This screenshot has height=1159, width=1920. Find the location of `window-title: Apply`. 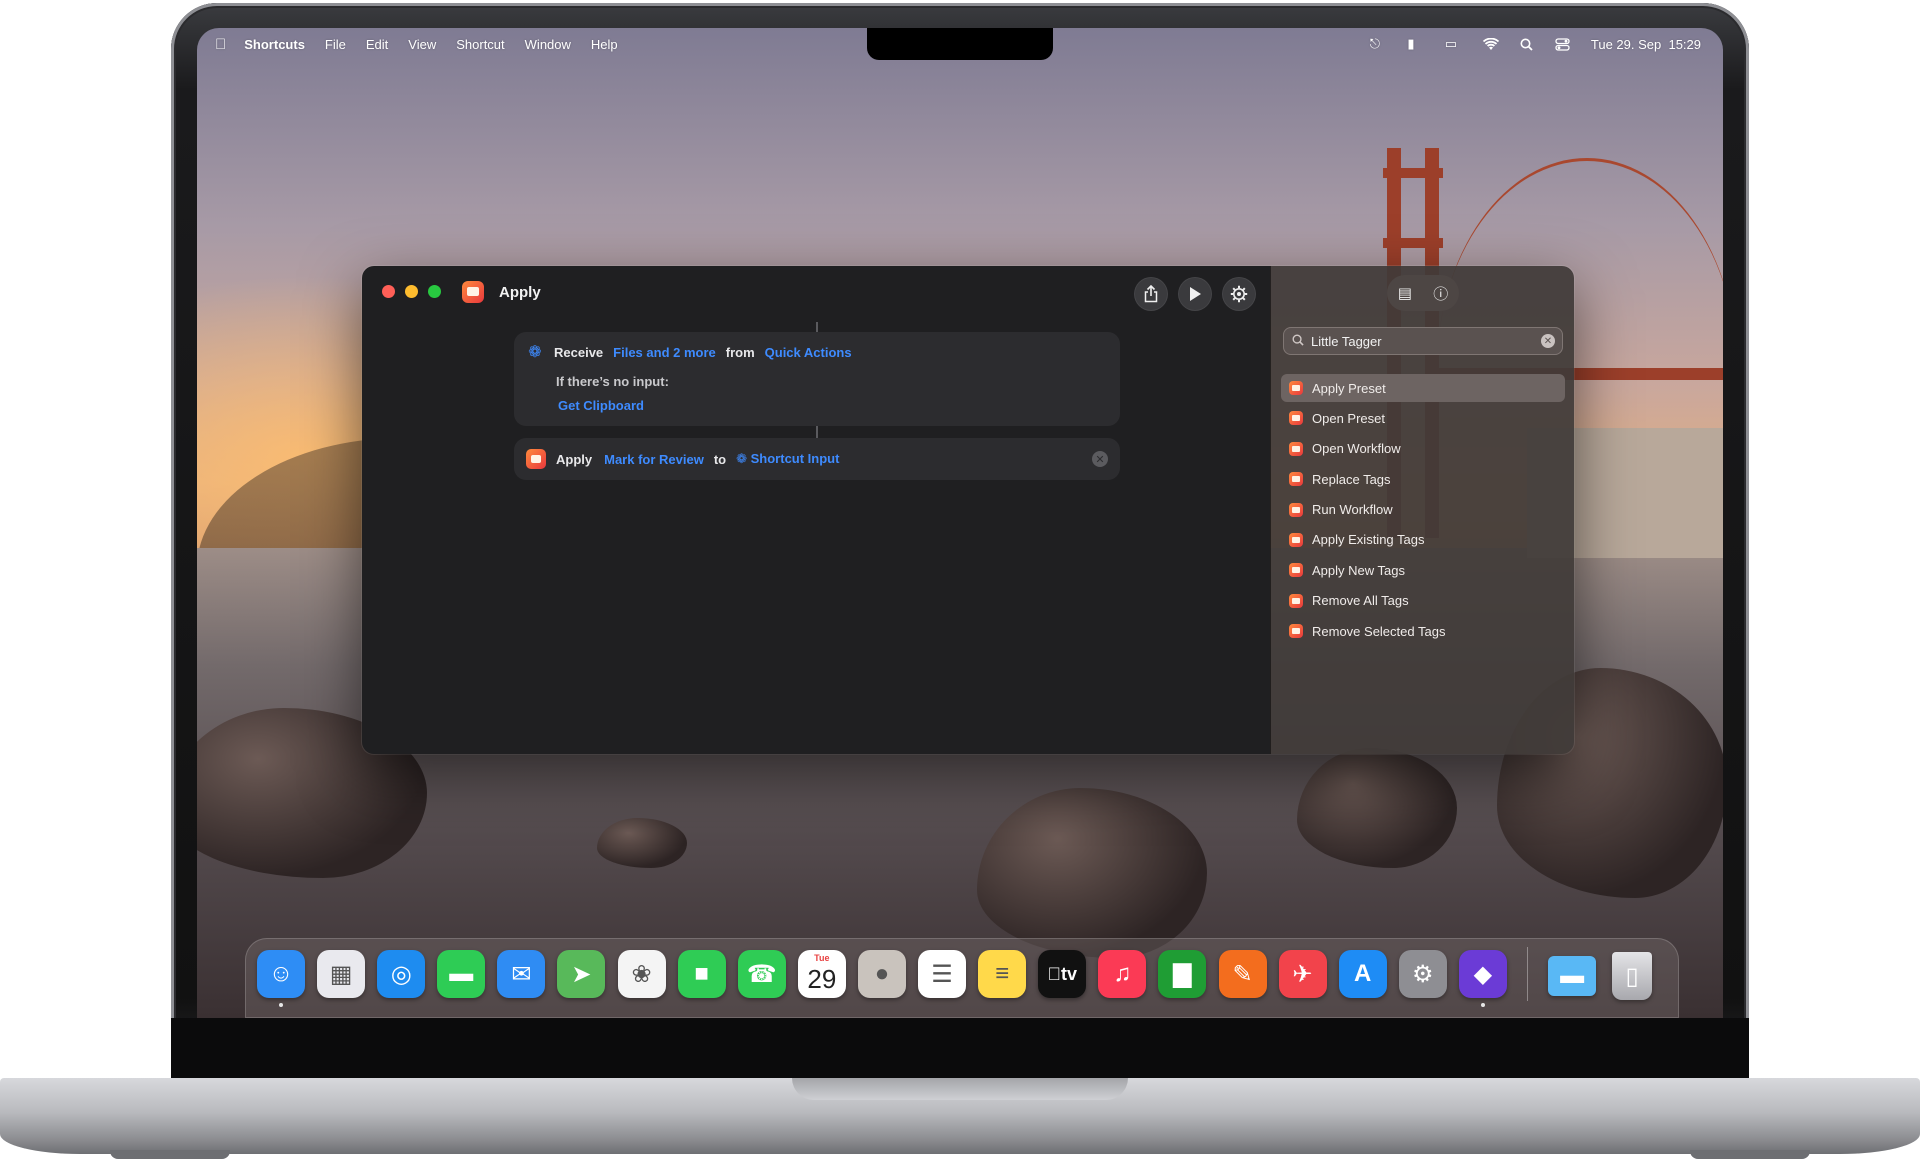

window-title: Apply is located at coordinates (520, 292).